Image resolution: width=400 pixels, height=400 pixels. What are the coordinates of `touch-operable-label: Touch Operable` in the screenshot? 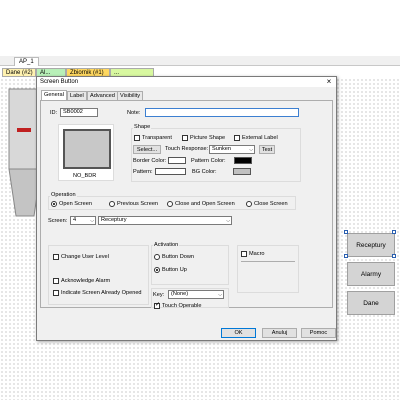 It's located at (182, 306).